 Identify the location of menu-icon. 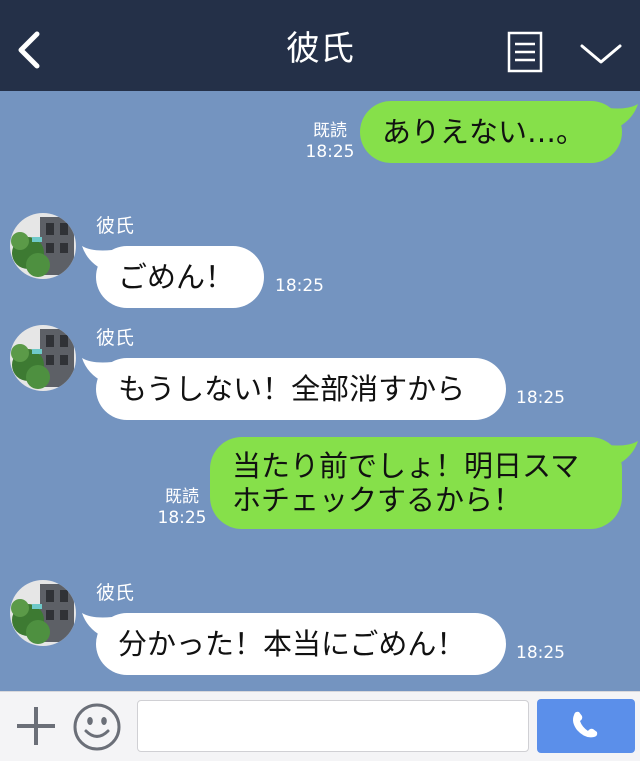
(525, 52).